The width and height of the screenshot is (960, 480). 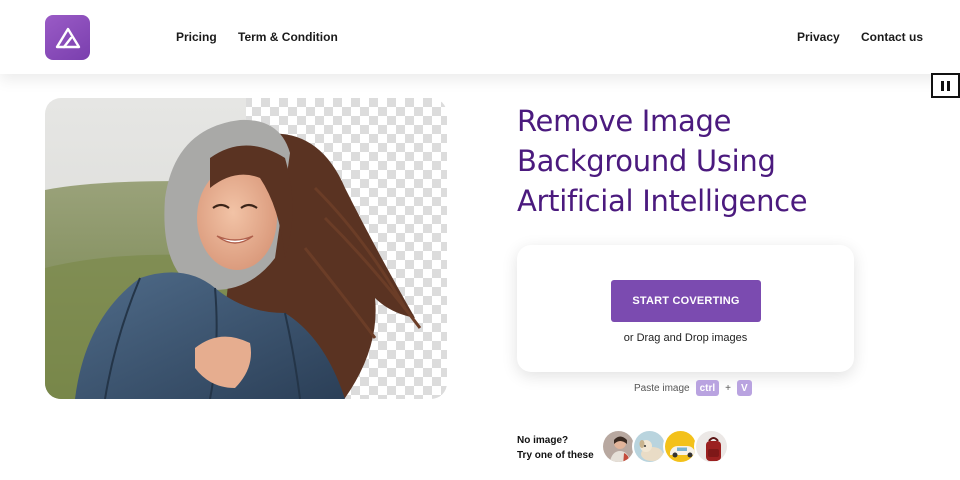 I want to click on headline-line-3: Artificial Intelligence, so click(x=662, y=201).